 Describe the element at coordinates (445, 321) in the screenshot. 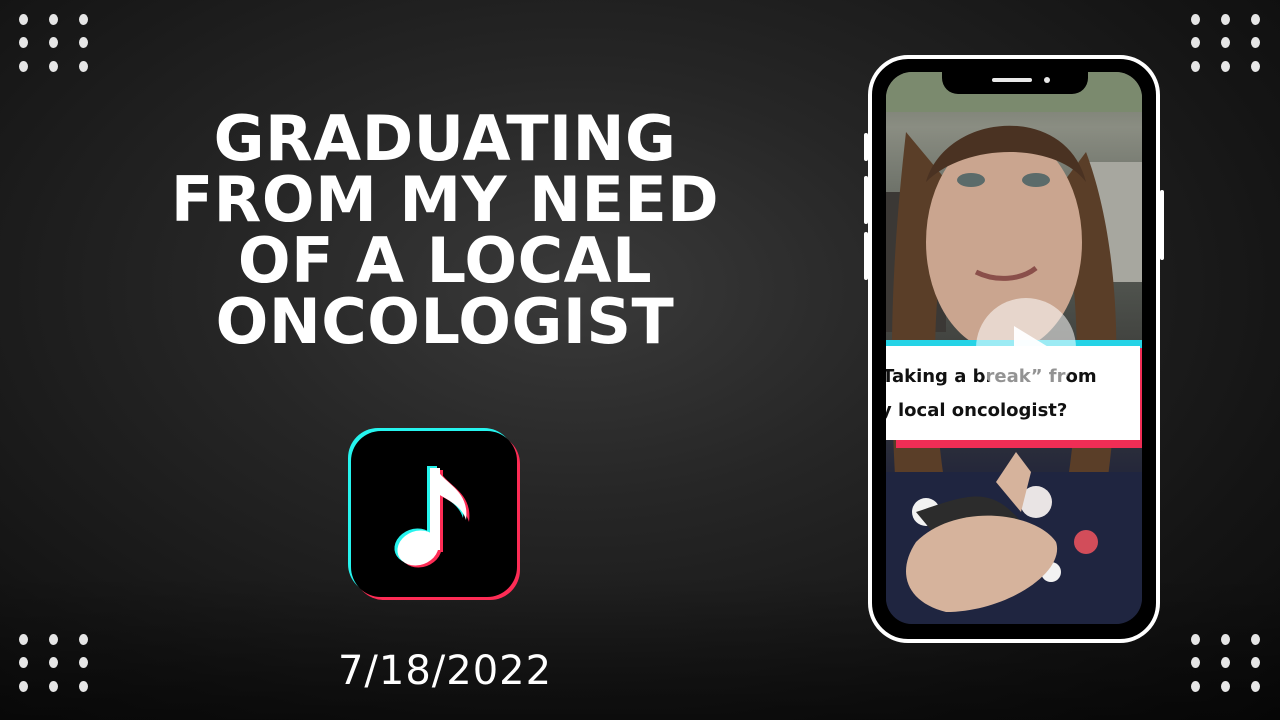

I see `title-line-4: ONCOLOGIST` at that location.